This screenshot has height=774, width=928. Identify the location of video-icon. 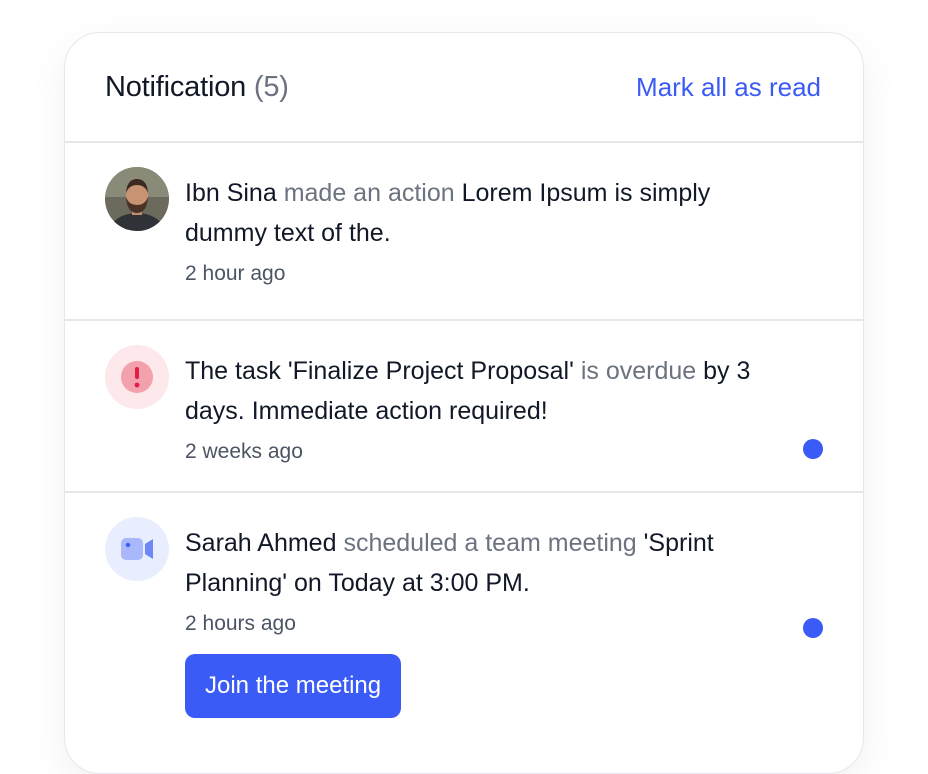
(137, 549).